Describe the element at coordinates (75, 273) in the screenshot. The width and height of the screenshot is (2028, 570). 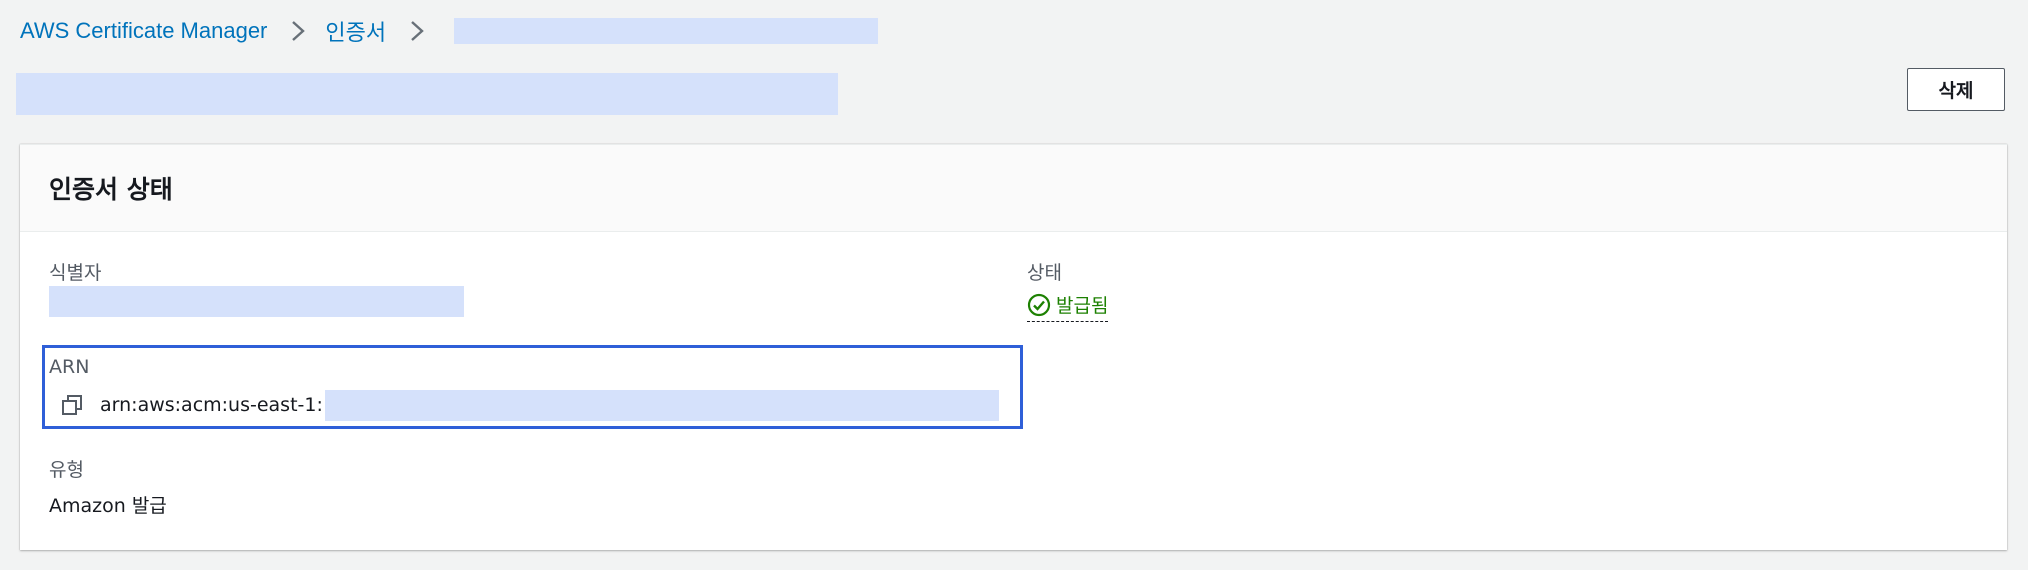
I see `identifier-label: 식별자` at that location.